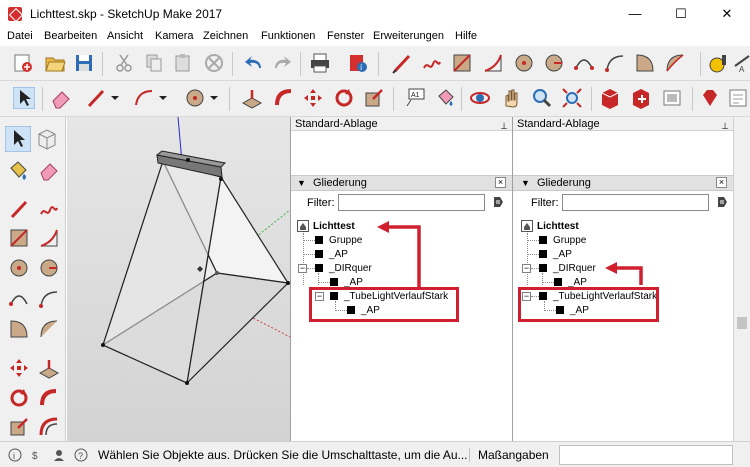 This screenshot has height=467, width=750. I want to click on pan-tool-icon, so click(511, 98).